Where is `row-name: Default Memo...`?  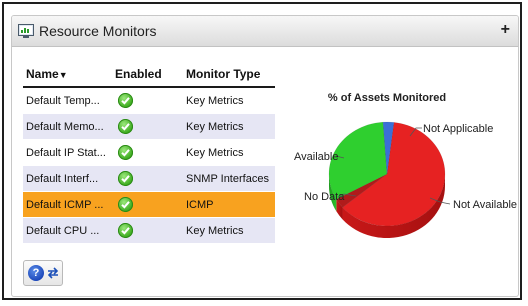 row-name: Default Memo... is located at coordinates (65, 127).